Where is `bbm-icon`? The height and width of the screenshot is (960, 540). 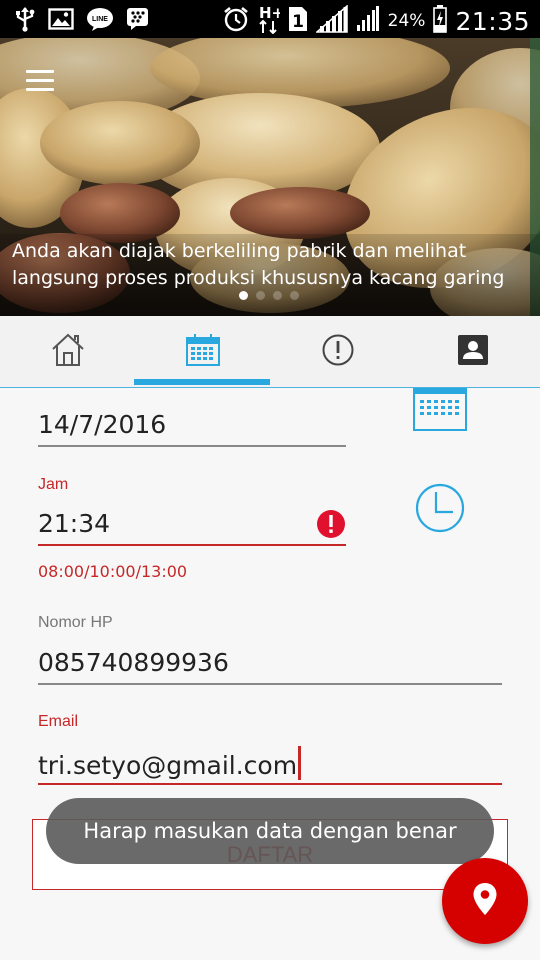 bbm-icon is located at coordinates (138, 21).